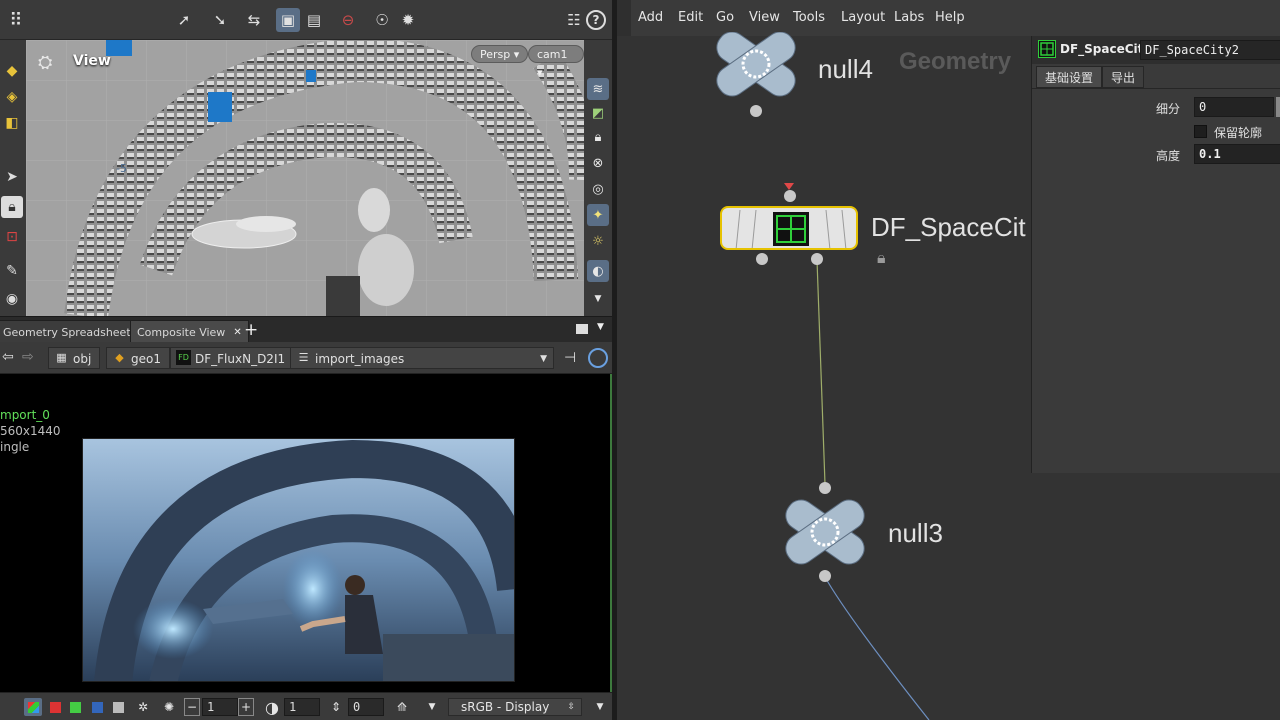 The image size is (1280, 720). I want to click on render-icon: ✹, so click(408, 20).